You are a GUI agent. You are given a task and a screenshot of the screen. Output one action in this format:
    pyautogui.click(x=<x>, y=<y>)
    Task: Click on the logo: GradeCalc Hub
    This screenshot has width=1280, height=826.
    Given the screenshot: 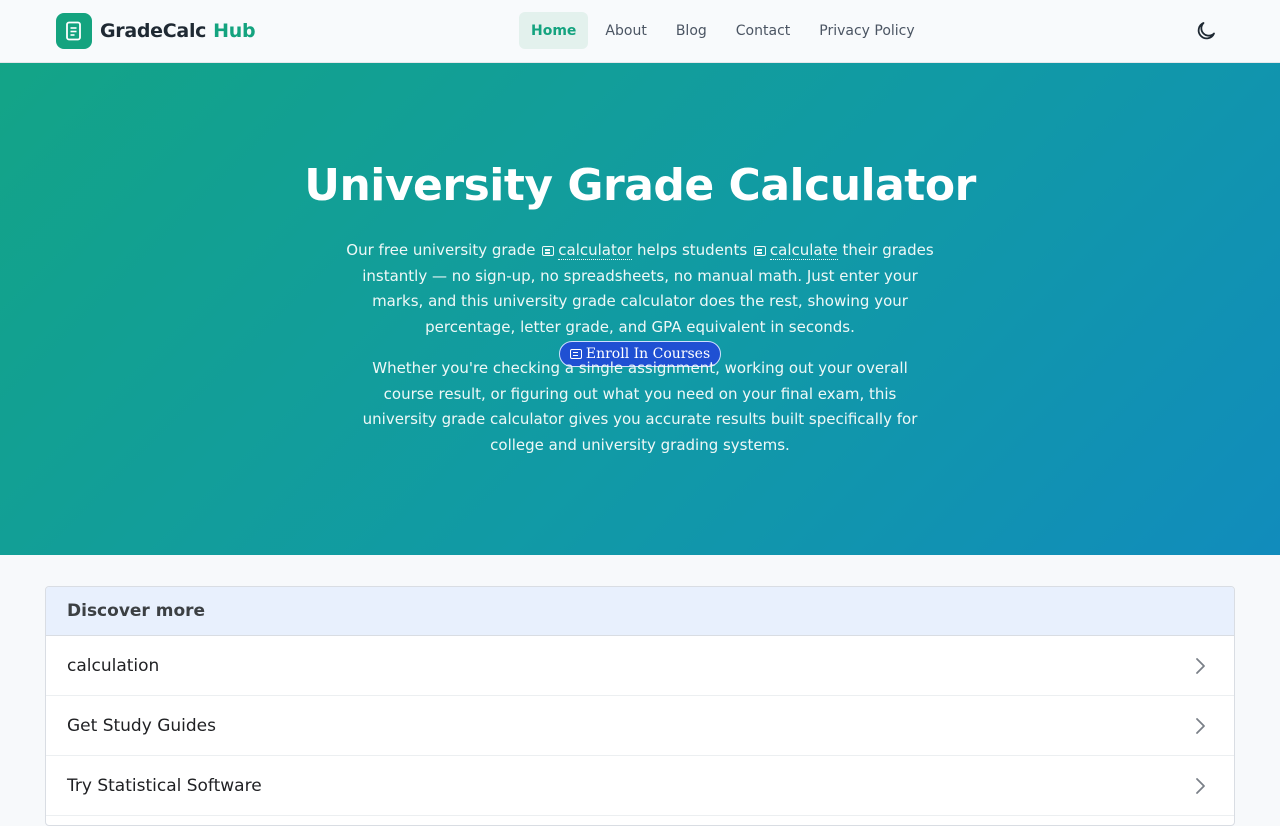 What is the action you would take?
    pyautogui.click(x=156, y=31)
    